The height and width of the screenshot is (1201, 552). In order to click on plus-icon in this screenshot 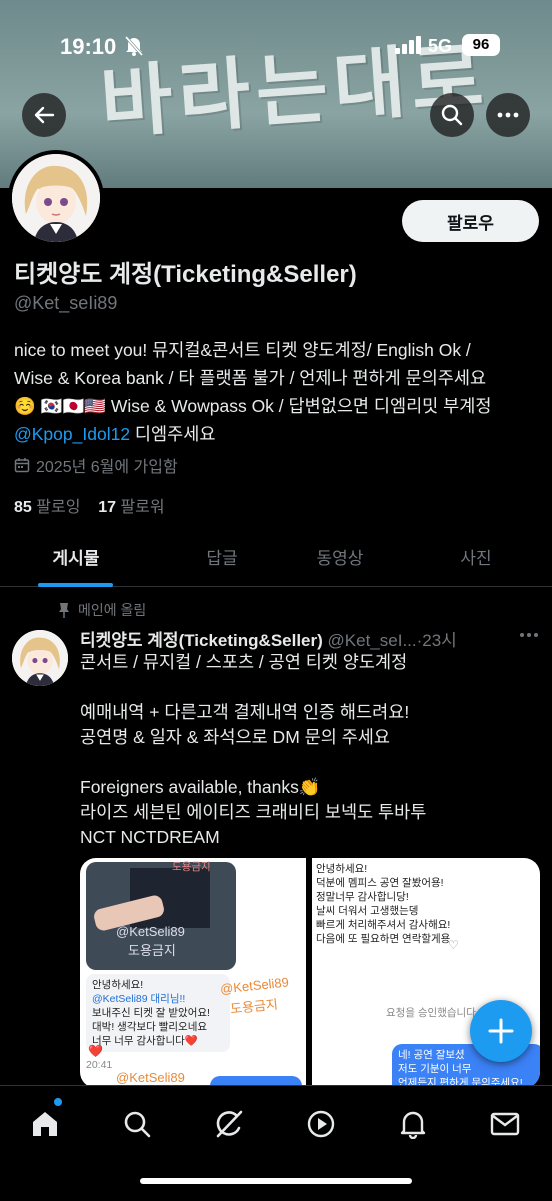, I will do `click(501, 1031)`.